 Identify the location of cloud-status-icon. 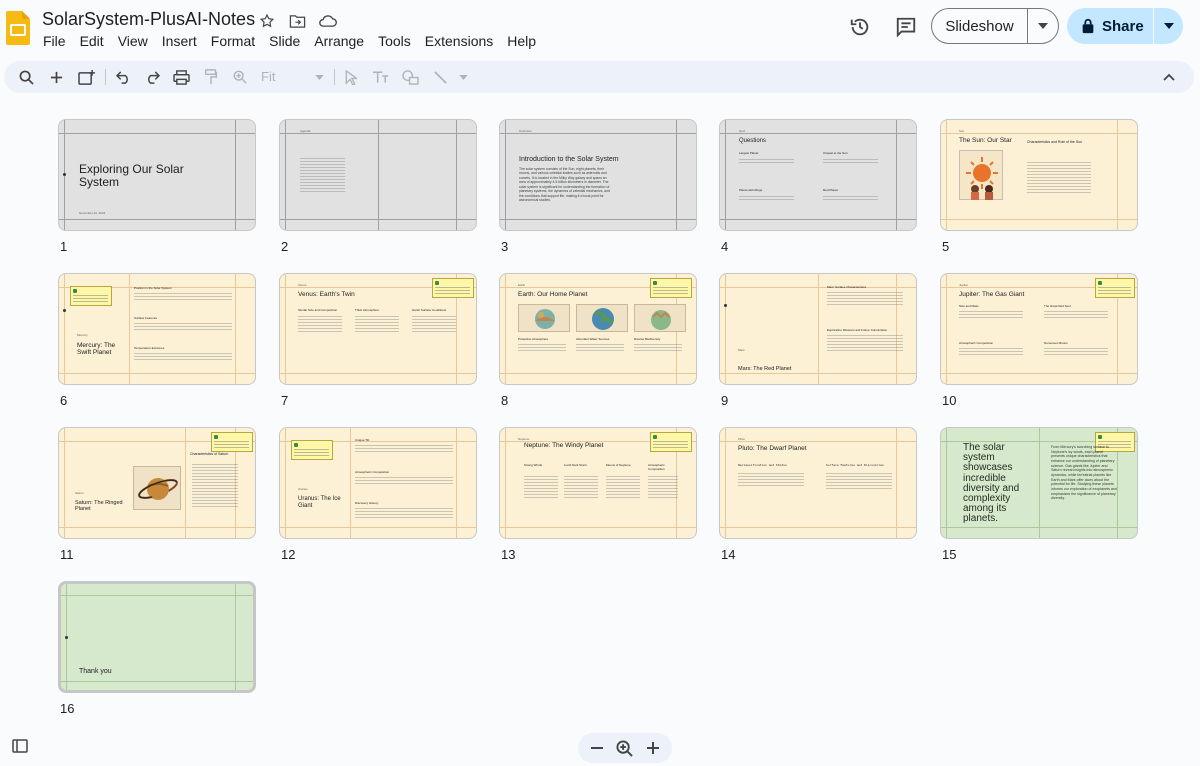
(327, 21).